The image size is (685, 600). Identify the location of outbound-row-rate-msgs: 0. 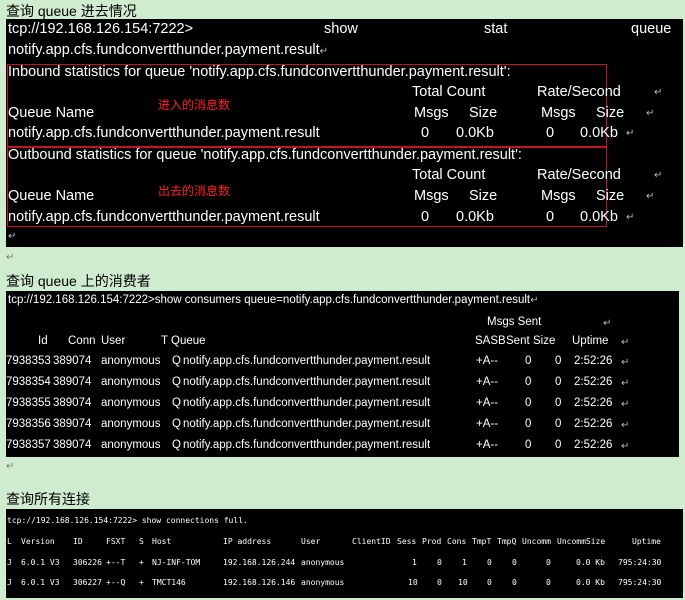
(550, 217).